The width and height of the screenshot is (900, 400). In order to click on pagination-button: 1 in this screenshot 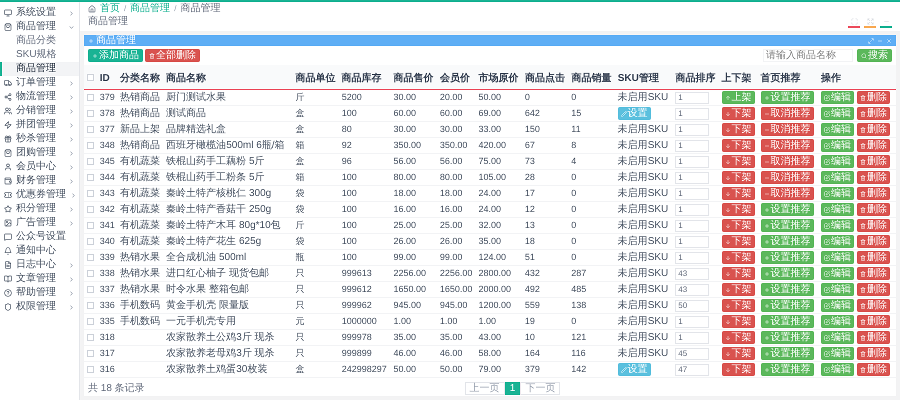, I will do `click(512, 388)`.